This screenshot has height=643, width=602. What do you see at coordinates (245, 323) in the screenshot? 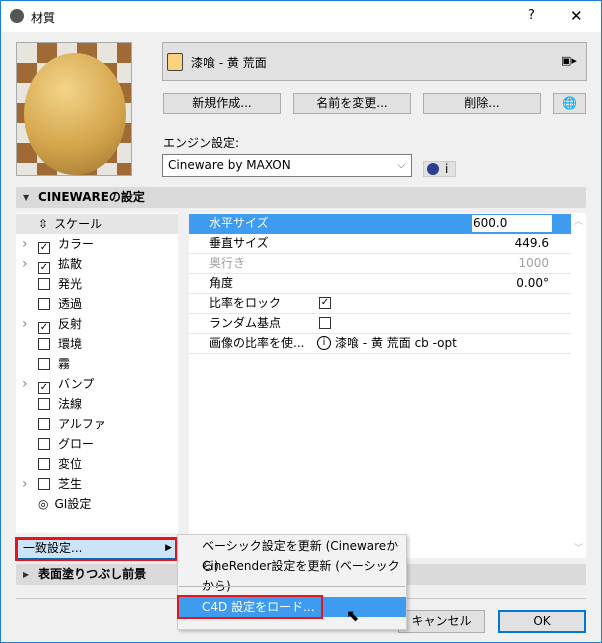
I see `random-origin-label: ランダム基点` at bounding box center [245, 323].